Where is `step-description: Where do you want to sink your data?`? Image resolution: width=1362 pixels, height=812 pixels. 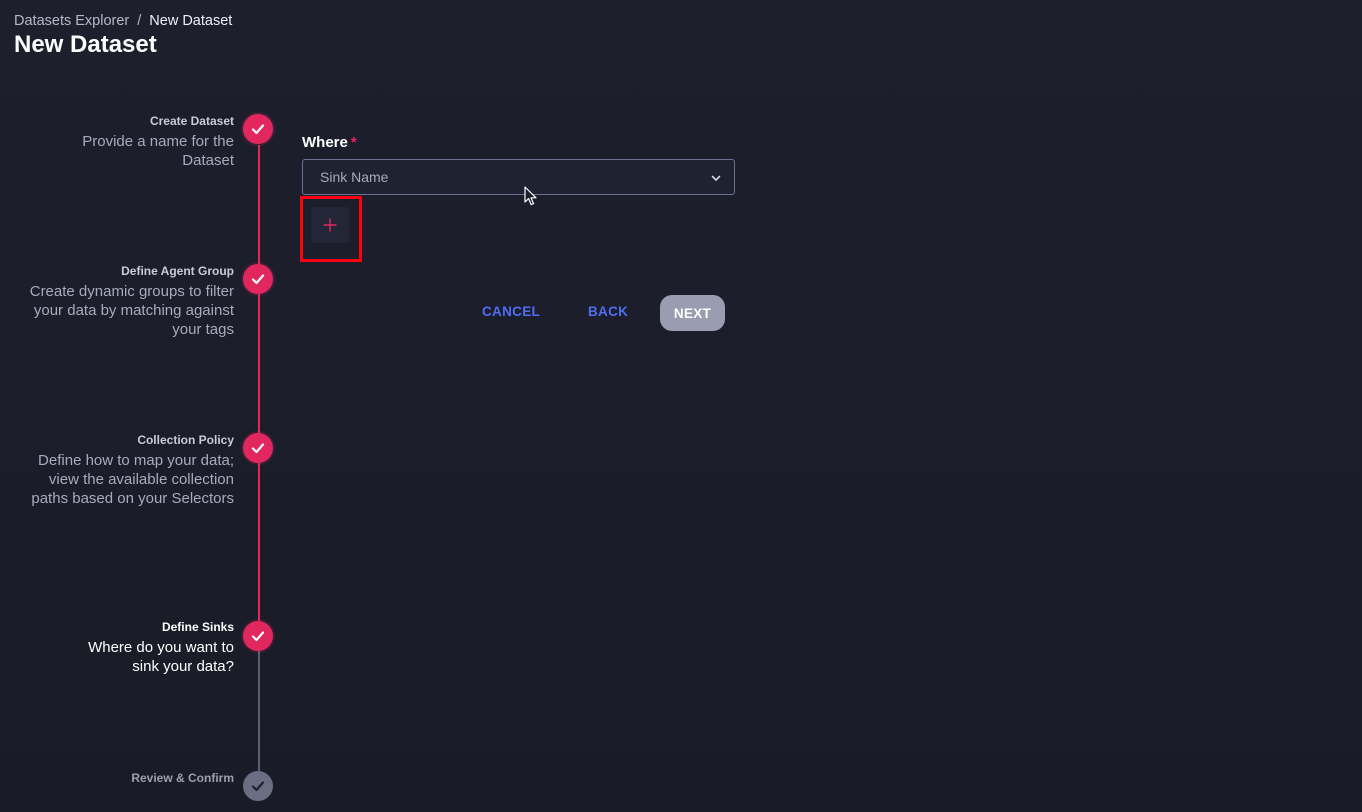
step-description: Where do you want to sink your data? is located at coordinates (161, 657).